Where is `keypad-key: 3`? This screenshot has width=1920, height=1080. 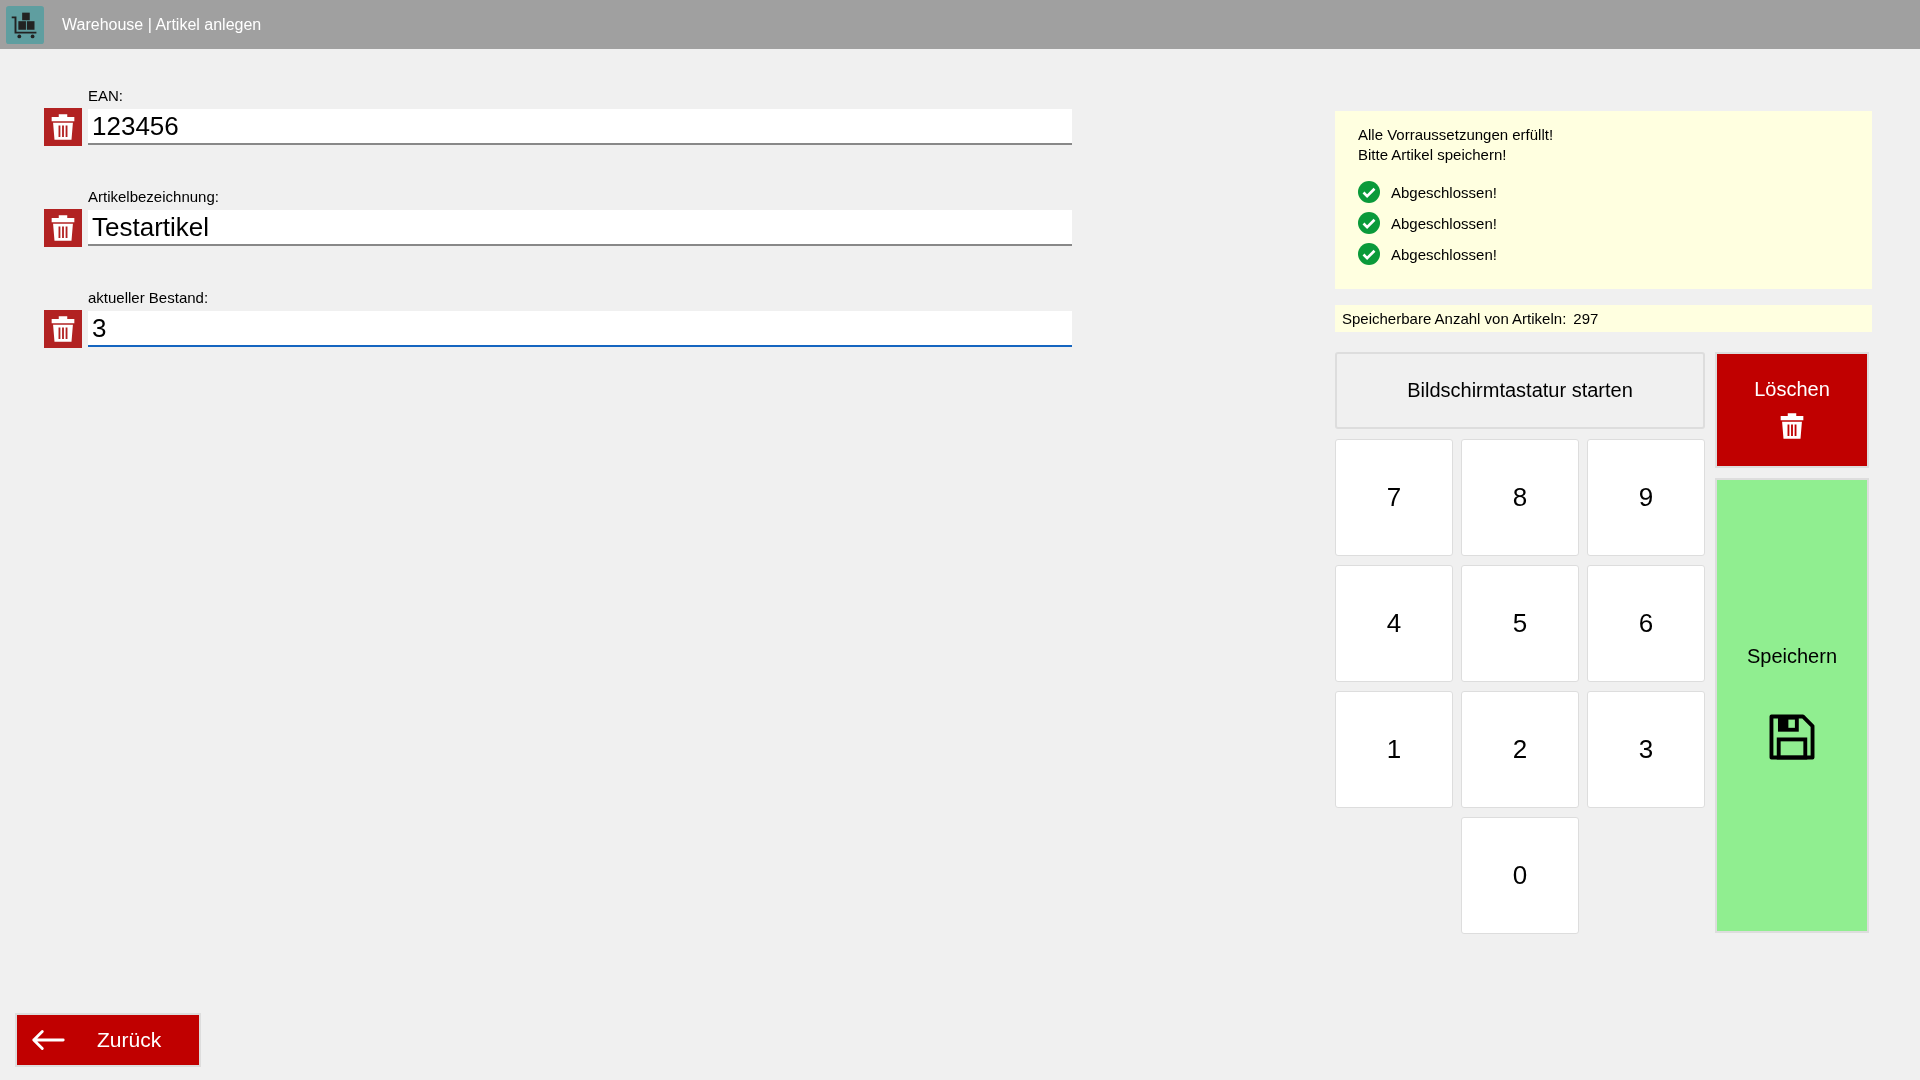 keypad-key: 3 is located at coordinates (1646, 749).